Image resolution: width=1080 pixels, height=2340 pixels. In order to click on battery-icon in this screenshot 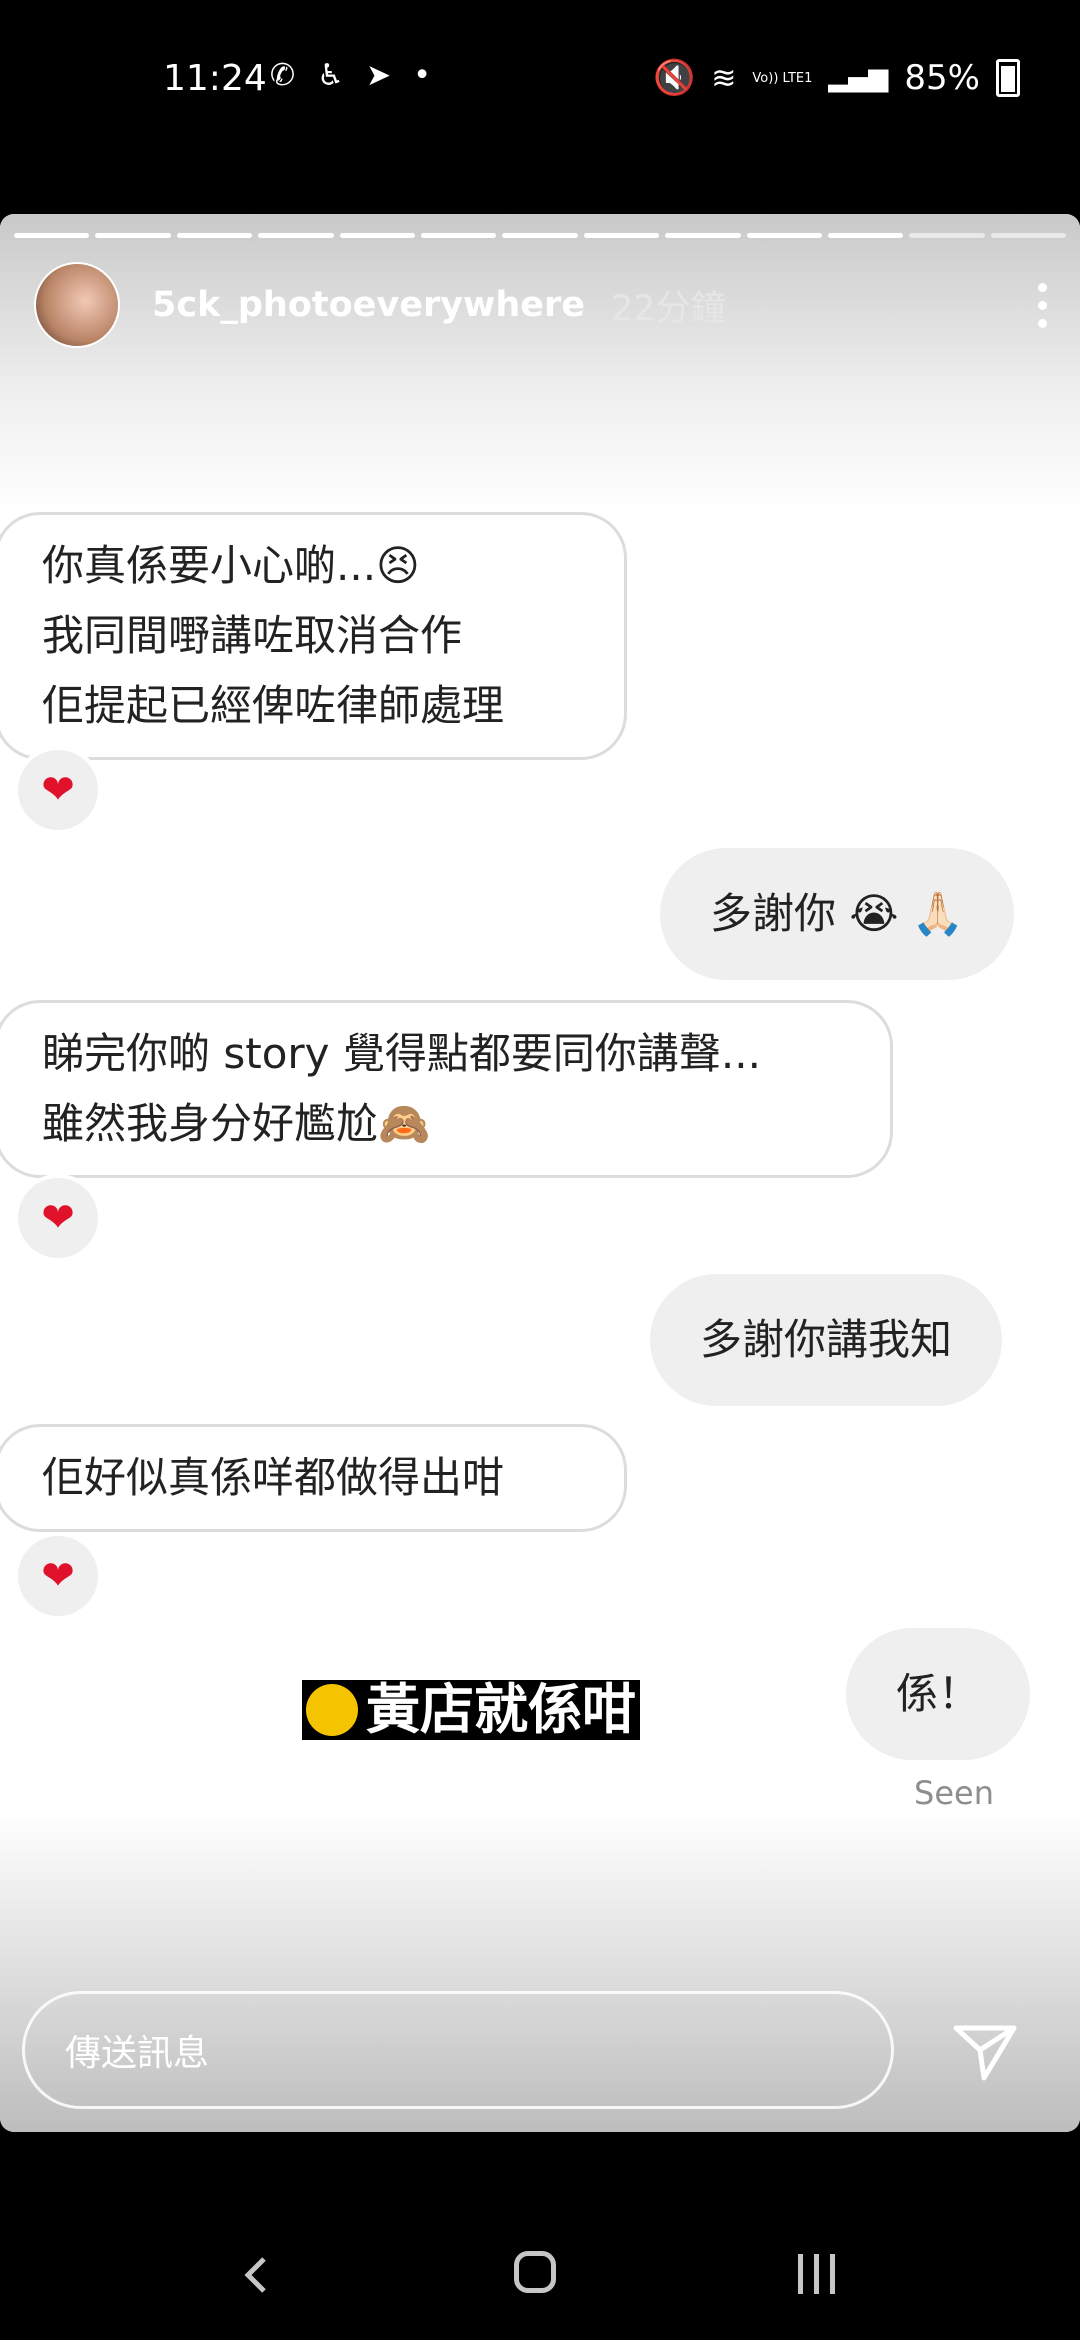, I will do `click(1008, 78)`.